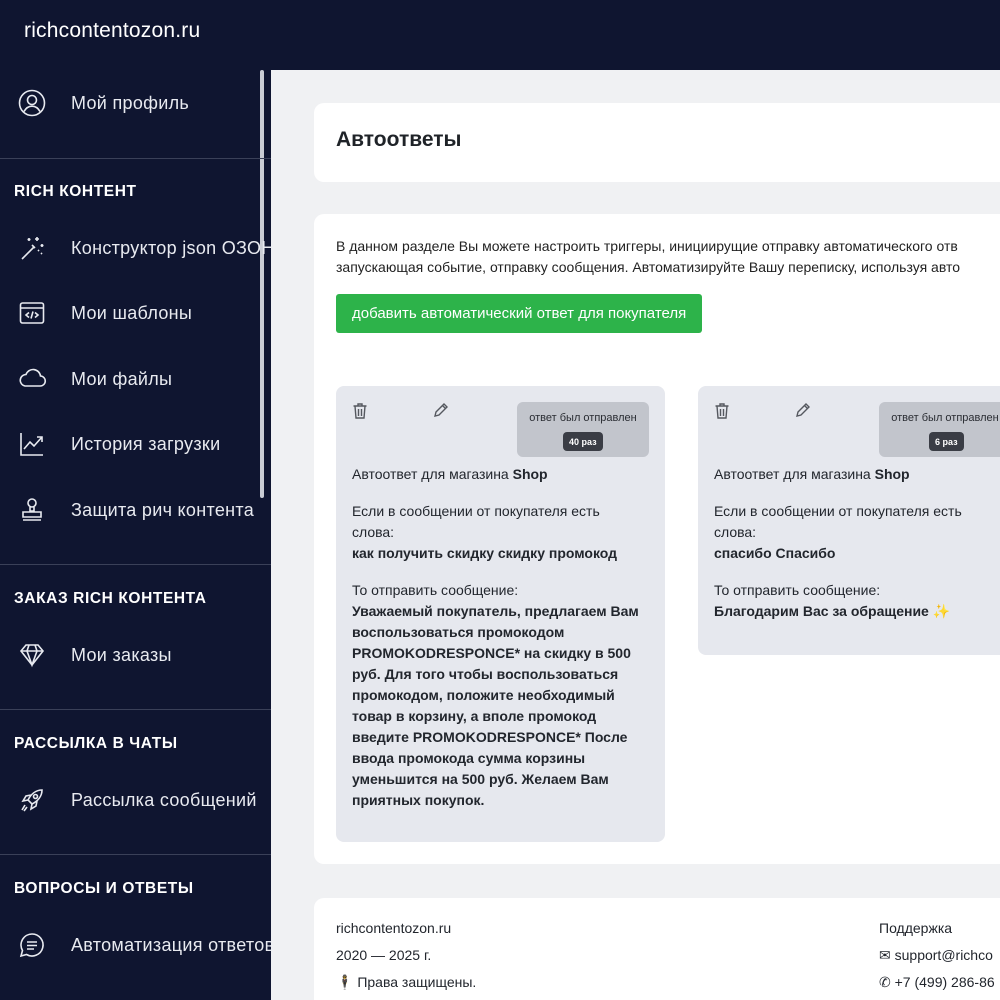 The image size is (1000, 1000). What do you see at coordinates (500, 35) in the screenshot?
I see `top-bar: richcontentozon.ru` at bounding box center [500, 35].